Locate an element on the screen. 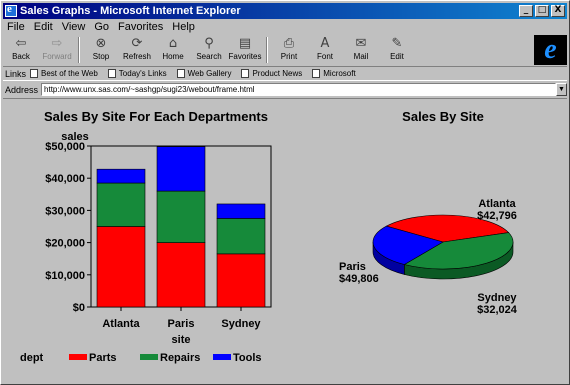 This screenshot has width=570, height=385. menu-edit: Edit is located at coordinates (43, 27).